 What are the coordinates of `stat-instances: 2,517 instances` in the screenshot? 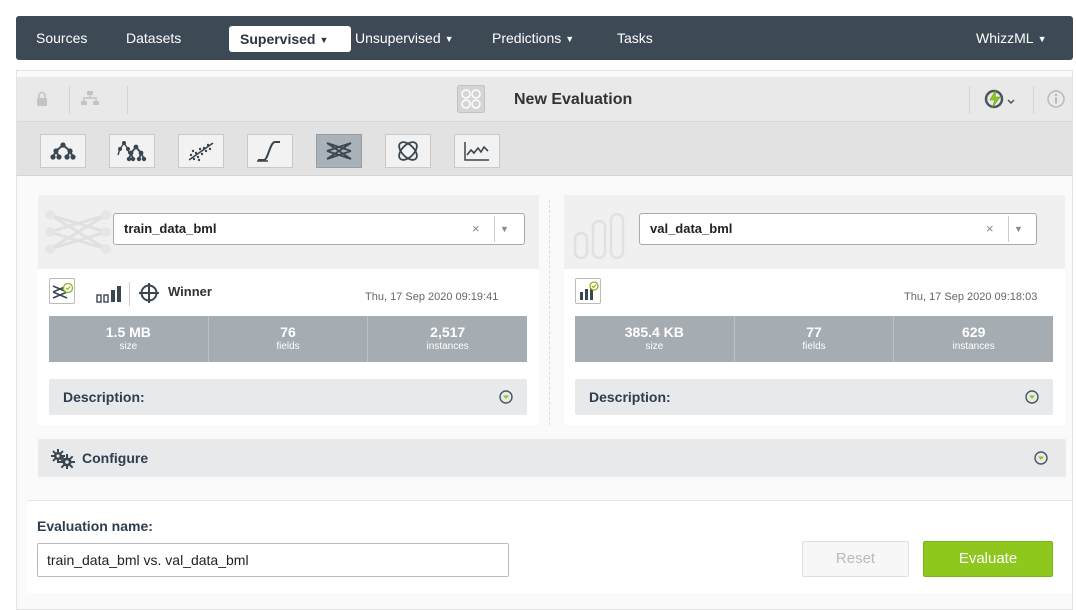 It's located at (447, 339).